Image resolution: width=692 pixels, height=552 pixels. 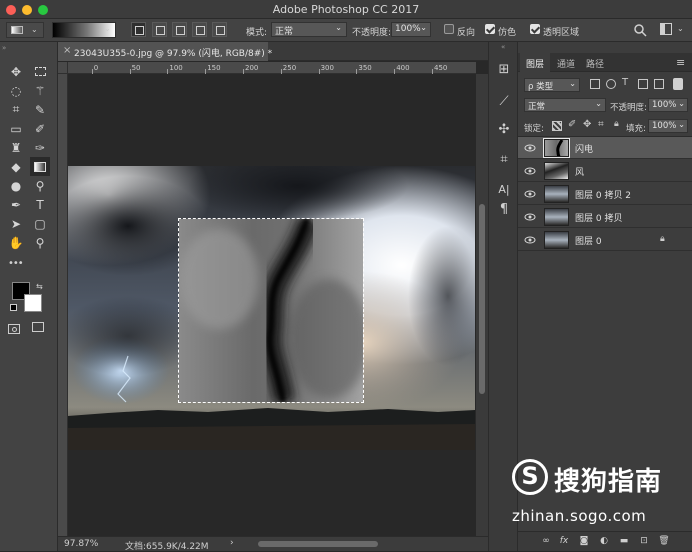 What do you see at coordinates (678, 84) in the screenshot?
I see `filter-toggle-icon` at bounding box center [678, 84].